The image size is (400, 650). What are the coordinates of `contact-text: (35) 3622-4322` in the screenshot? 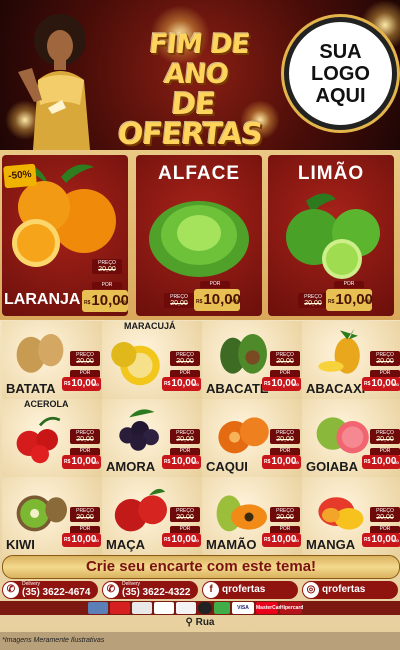 It's located at (156, 592).